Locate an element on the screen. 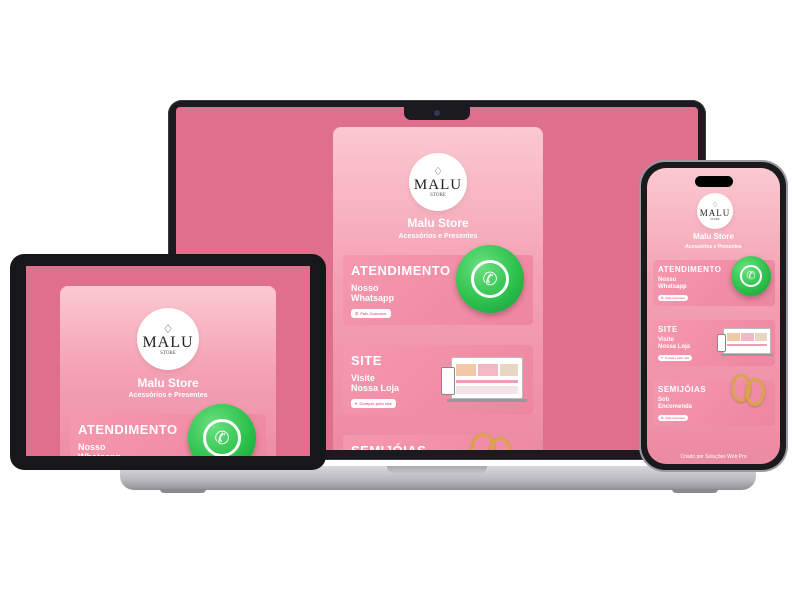 The height and width of the screenshot is (600, 800). footer-credit: Criado por Soluções Web Pro is located at coordinates (713, 457).